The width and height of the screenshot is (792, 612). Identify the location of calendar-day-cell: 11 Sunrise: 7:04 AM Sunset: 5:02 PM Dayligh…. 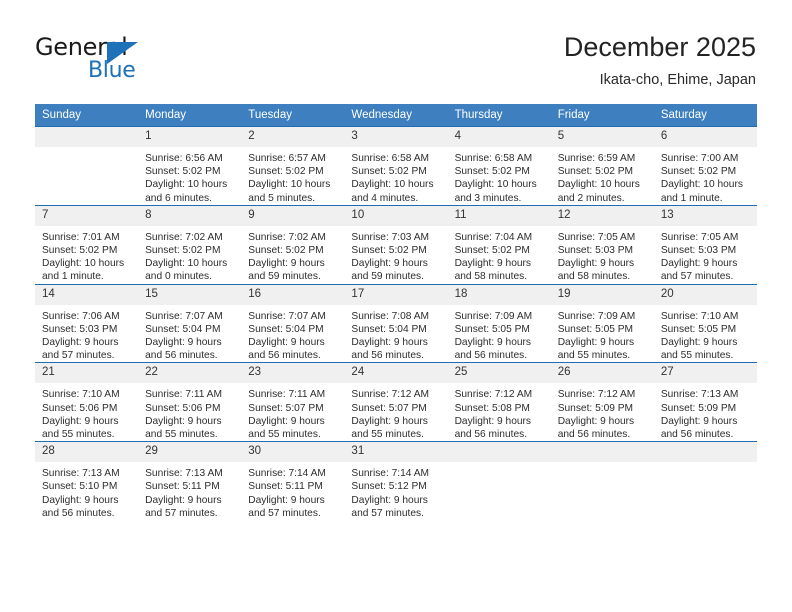
(499, 244).